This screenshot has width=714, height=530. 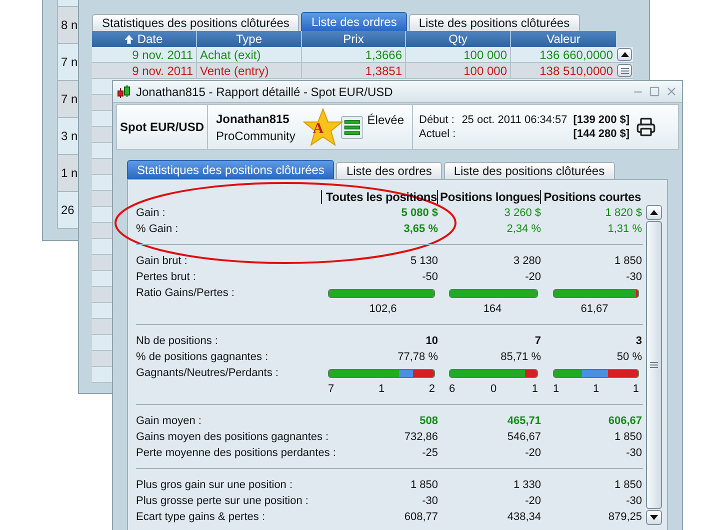 What do you see at coordinates (318, 129) in the screenshot?
I see `rank-letter: A` at bounding box center [318, 129].